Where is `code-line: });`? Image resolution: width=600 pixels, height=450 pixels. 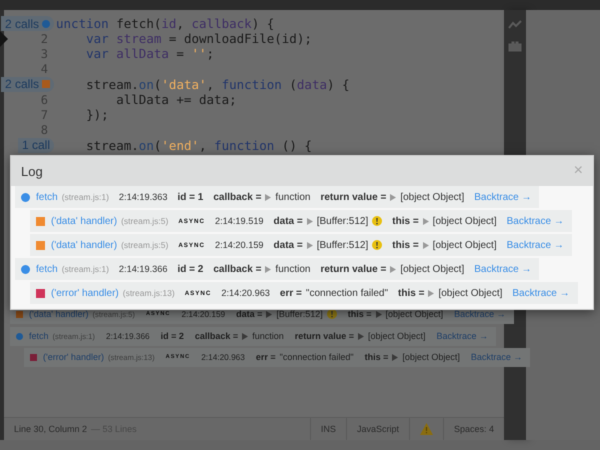
code-line: }); is located at coordinates (97, 114).